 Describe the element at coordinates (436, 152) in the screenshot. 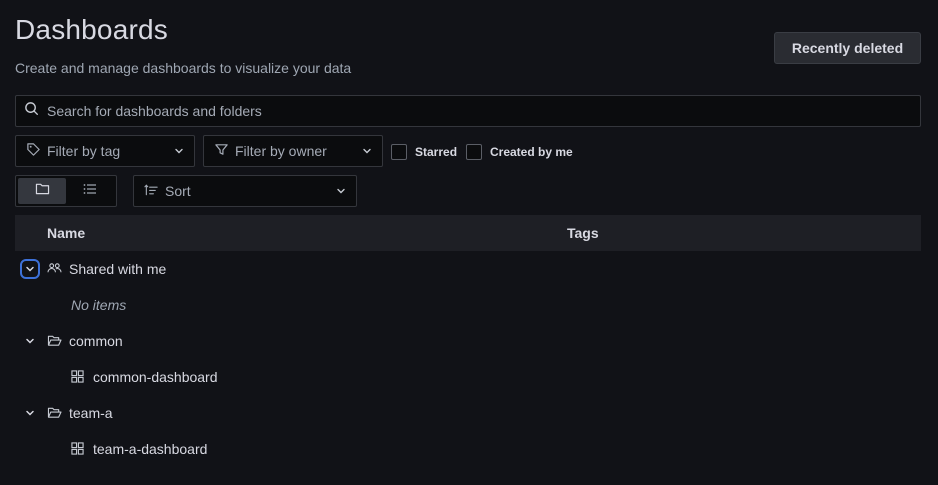

I see `starred-label: Starred` at that location.